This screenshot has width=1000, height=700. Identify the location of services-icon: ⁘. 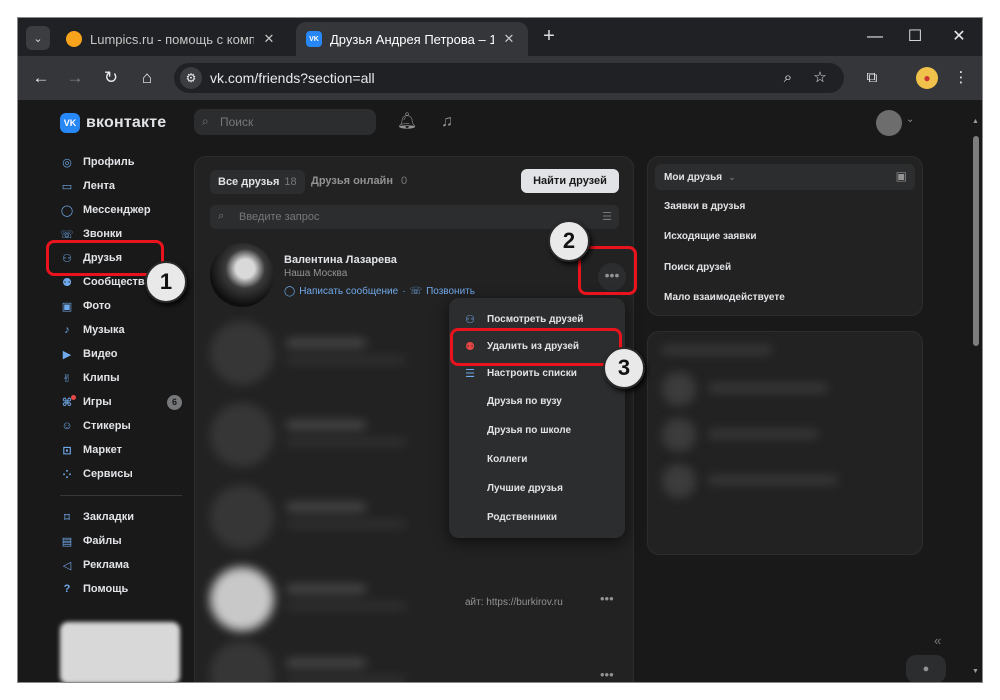
(67, 474).